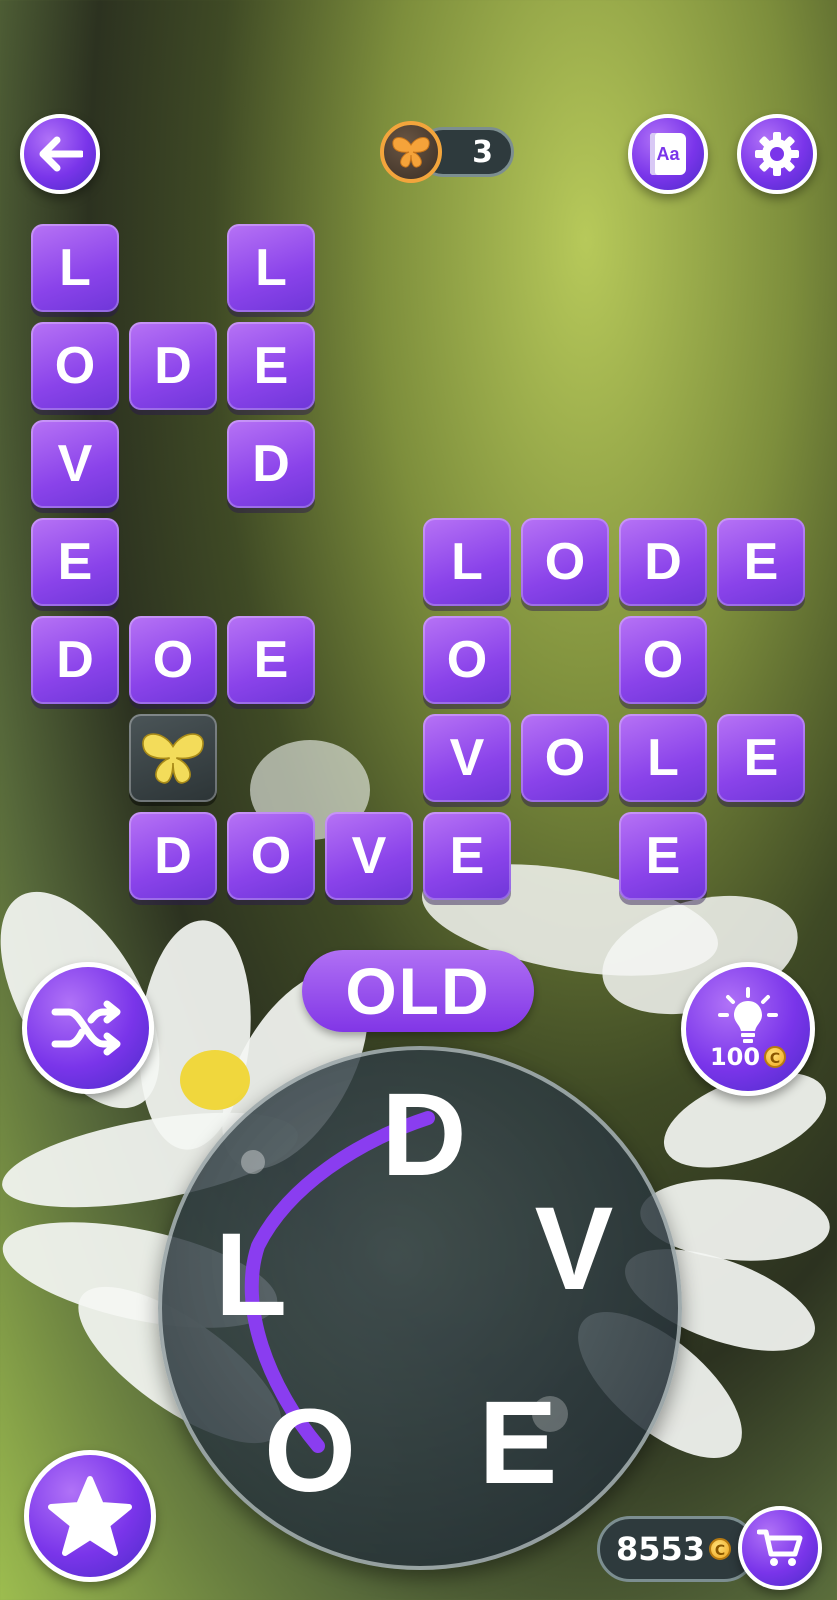 The height and width of the screenshot is (1600, 837). Describe the element at coordinates (574, 1249) in the screenshot. I see `wheel-letter-v: V` at that location.